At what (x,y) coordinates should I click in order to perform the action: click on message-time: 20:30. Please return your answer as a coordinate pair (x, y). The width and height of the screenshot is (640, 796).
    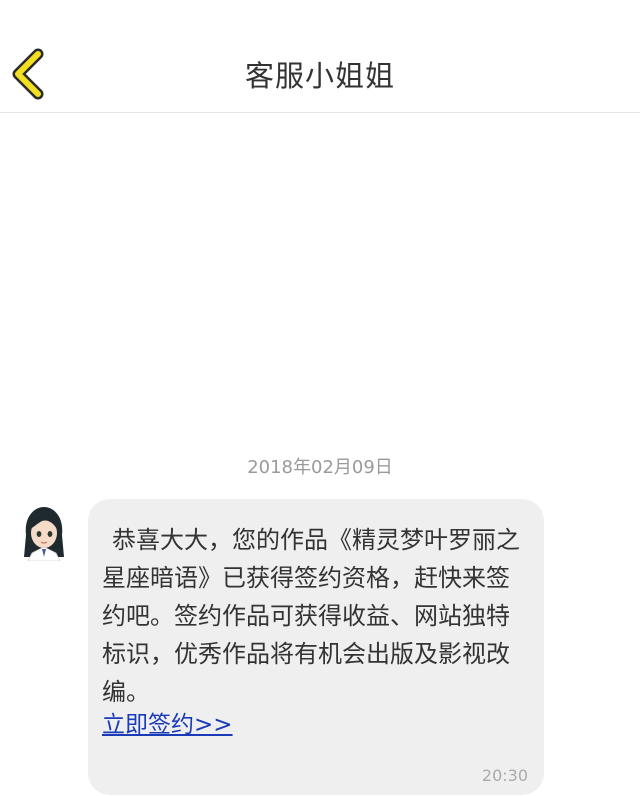
    Looking at the image, I should click on (504, 775).